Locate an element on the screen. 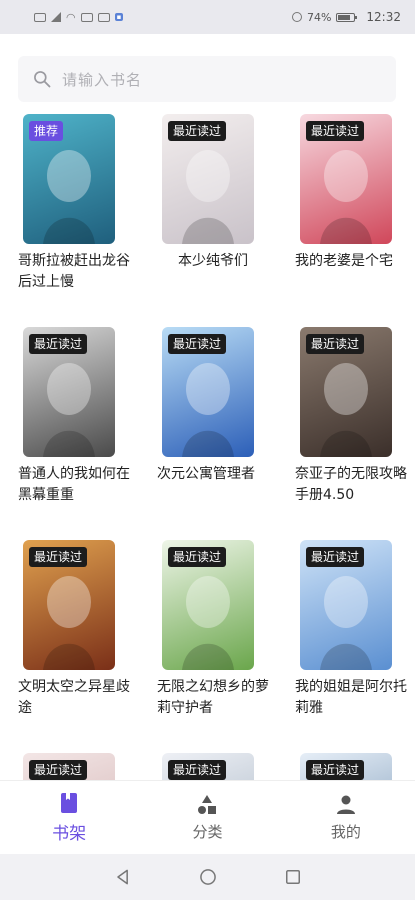 The width and height of the screenshot is (415, 900). book-title: 奈亚子的无限攻略手册4.50 is located at coordinates (351, 485).